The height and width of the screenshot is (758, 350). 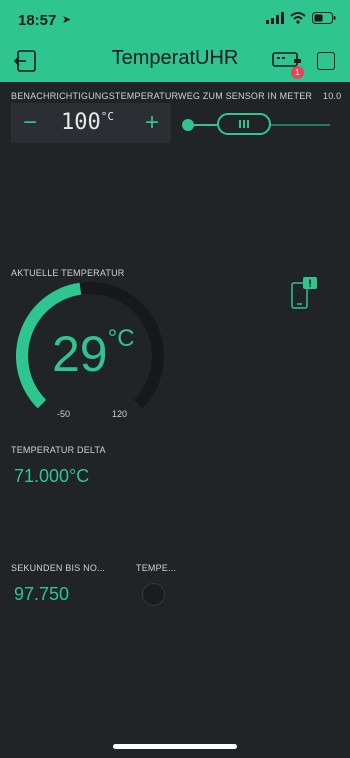 What do you see at coordinates (80, 354) in the screenshot?
I see `current-temp-number: 29` at bounding box center [80, 354].